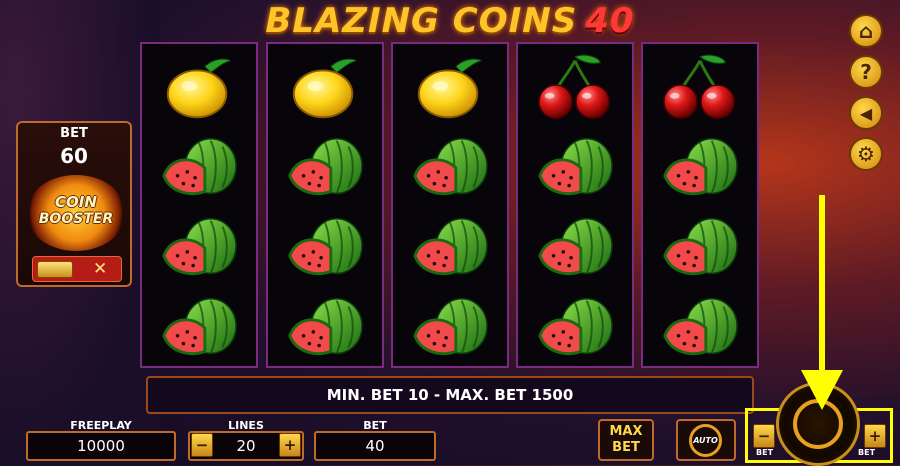  Describe the element at coordinates (246, 446) in the screenshot. I see `lines-value: 20` at that location.